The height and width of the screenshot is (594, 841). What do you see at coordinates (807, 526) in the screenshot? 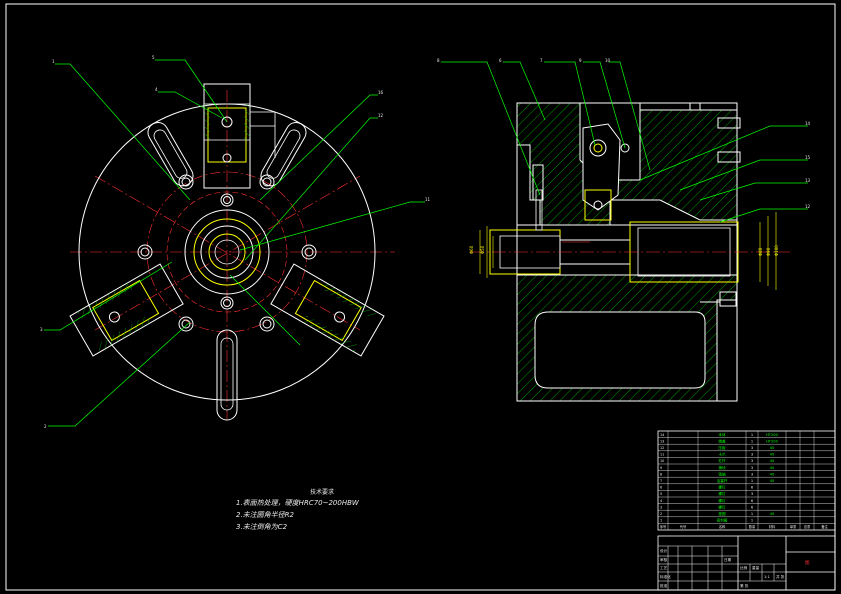
I see `bom-header-cell: 总重` at bounding box center [807, 526].